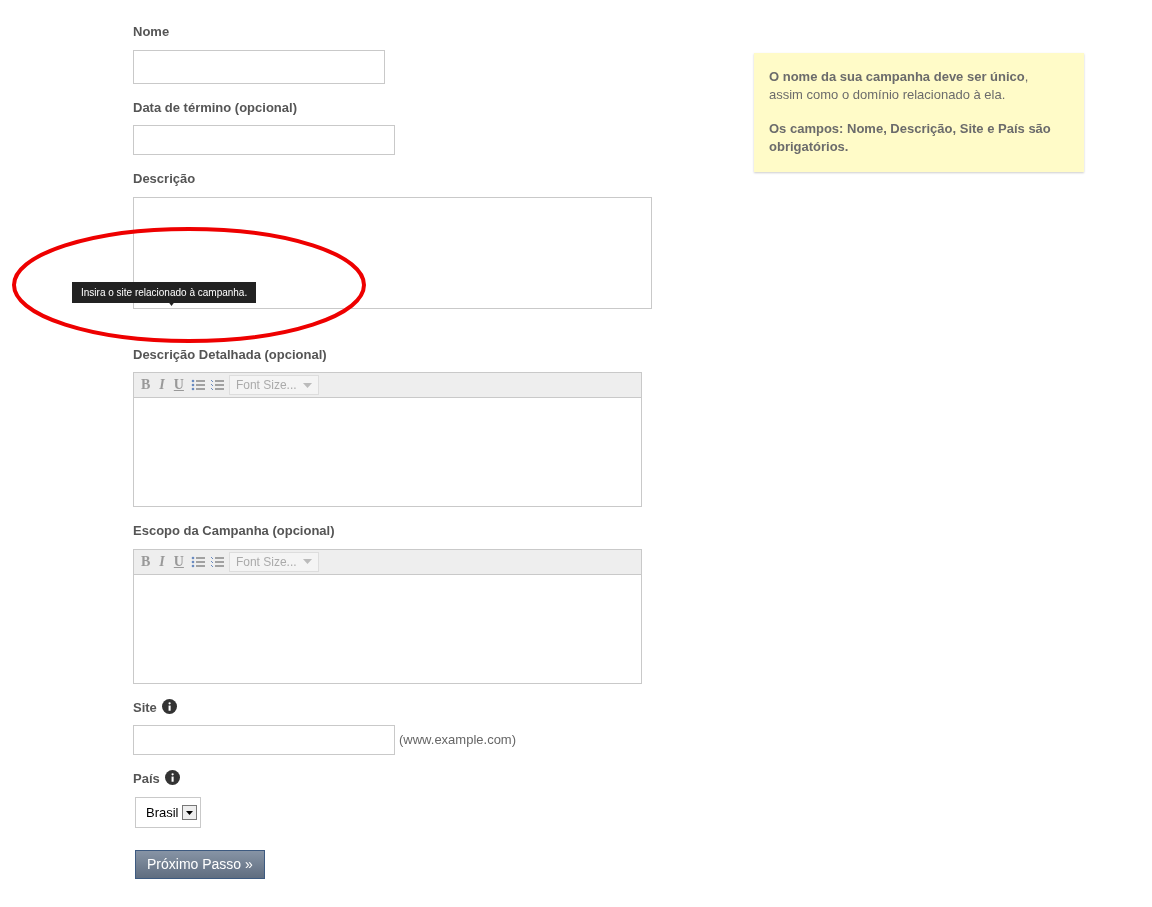 The height and width of the screenshot is (907, 1152). Describe the element at coordinates (392, 252) in the screenshot. I see `textarea-input` at that location.